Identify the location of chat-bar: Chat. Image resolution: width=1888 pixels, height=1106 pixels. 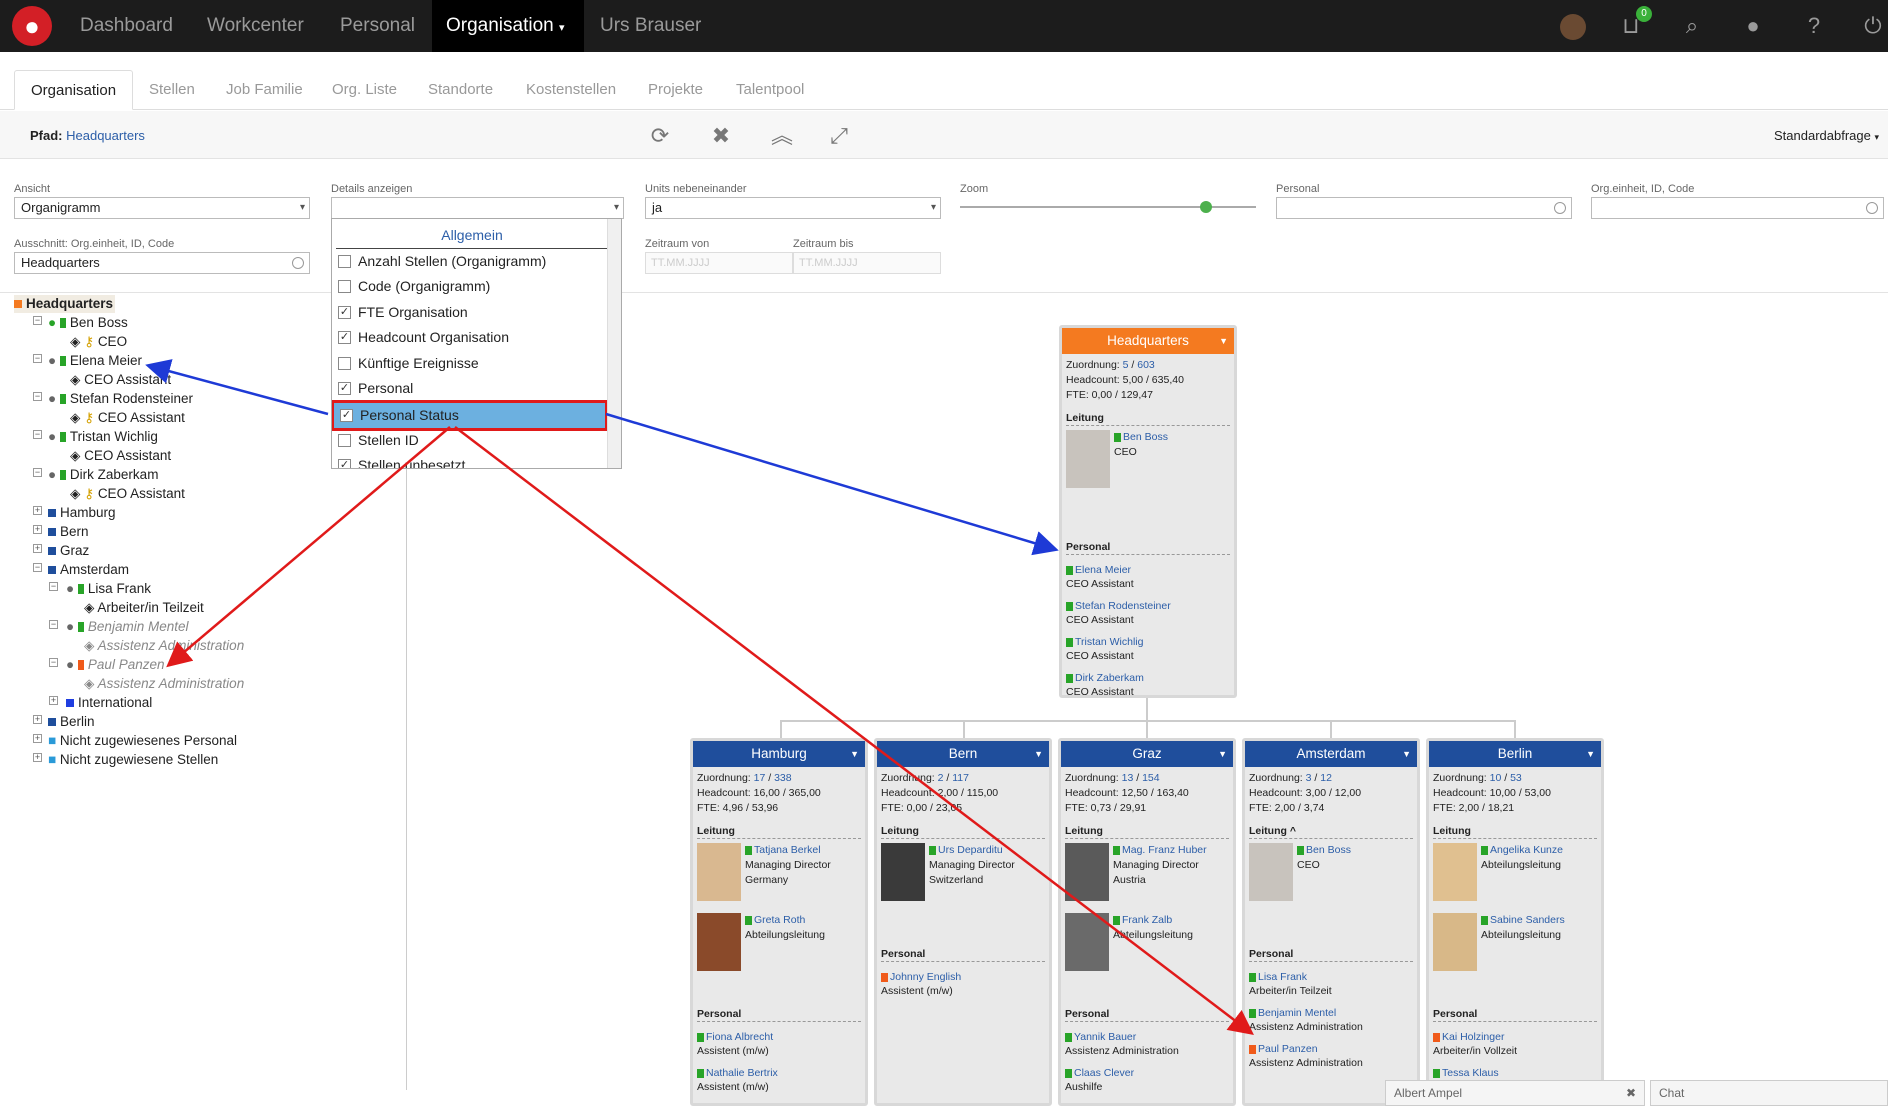
(1769, 1093).